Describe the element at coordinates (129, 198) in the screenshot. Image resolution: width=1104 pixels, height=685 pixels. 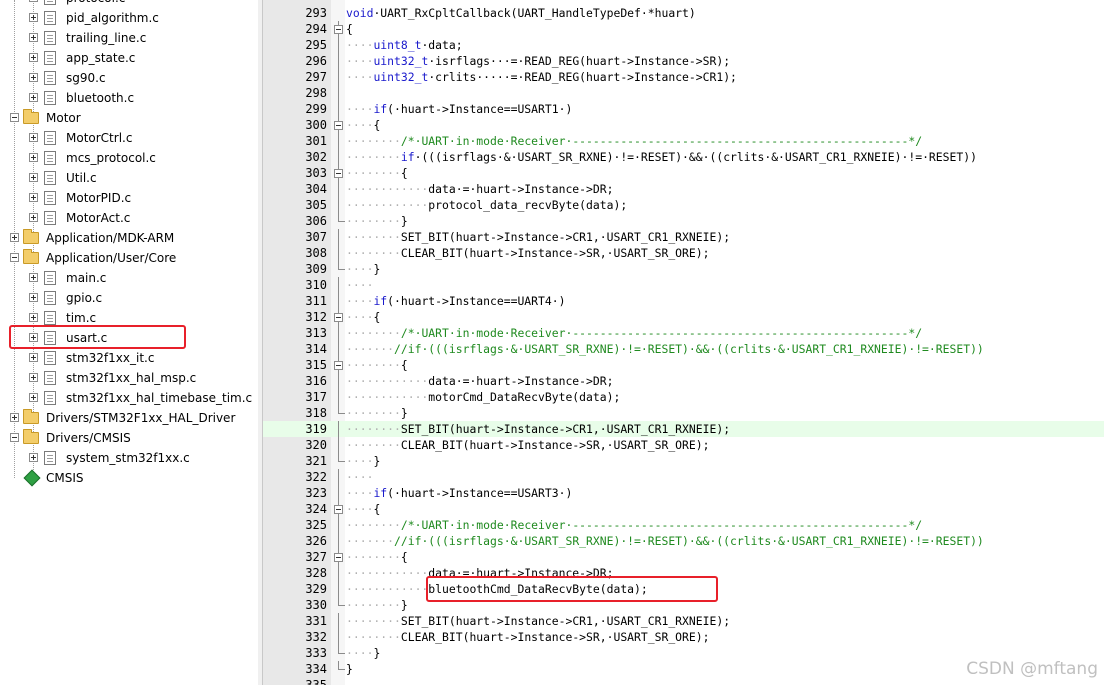
I see `tree-item: MotorPID.c` at that location.